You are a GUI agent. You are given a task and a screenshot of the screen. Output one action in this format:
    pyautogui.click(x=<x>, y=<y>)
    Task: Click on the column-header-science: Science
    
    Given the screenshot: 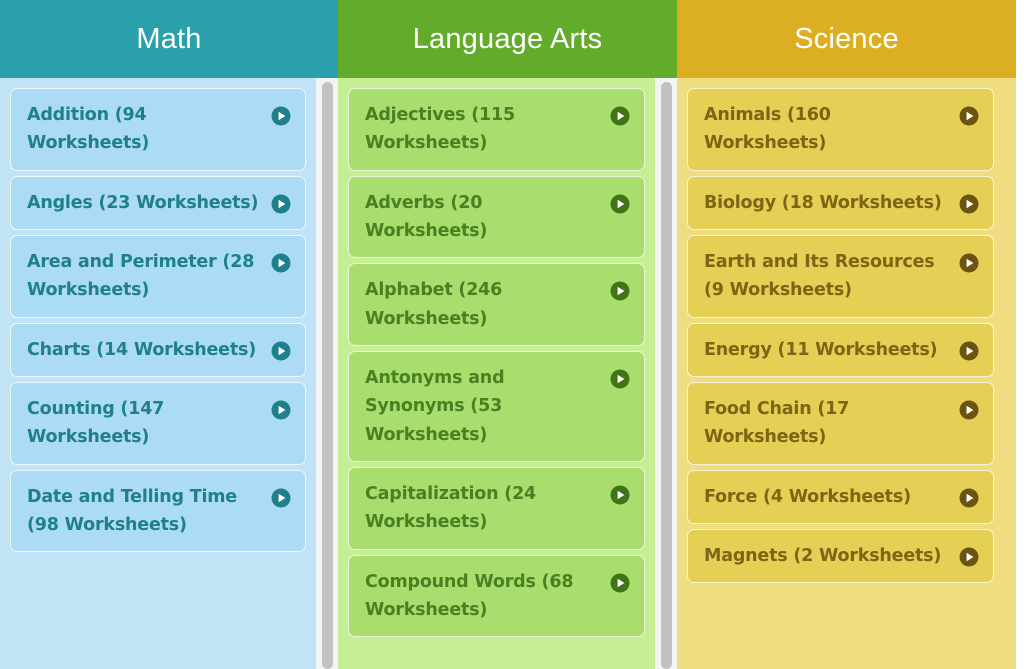 What is the action you would take?
    pyautogui.click(x=846, y=39)
    